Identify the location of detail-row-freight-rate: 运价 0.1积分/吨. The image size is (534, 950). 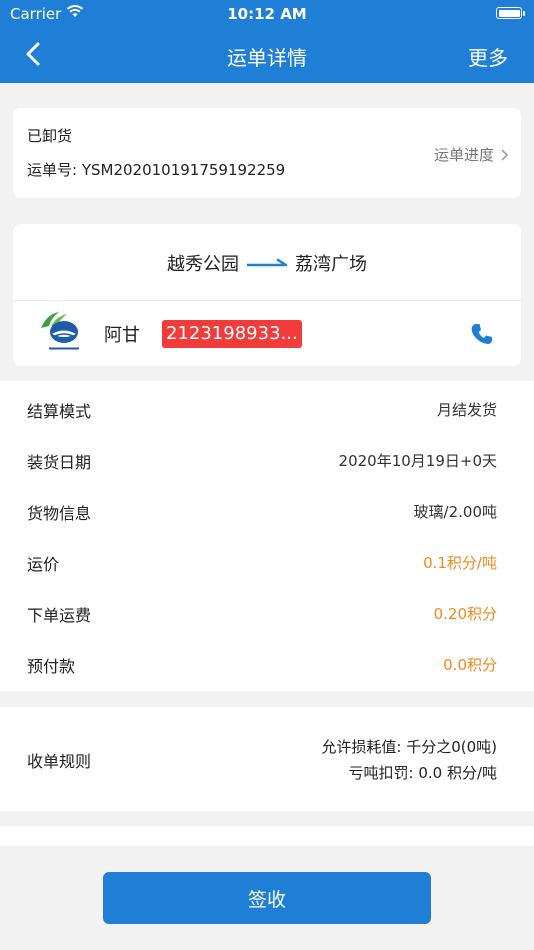
(267, 561).